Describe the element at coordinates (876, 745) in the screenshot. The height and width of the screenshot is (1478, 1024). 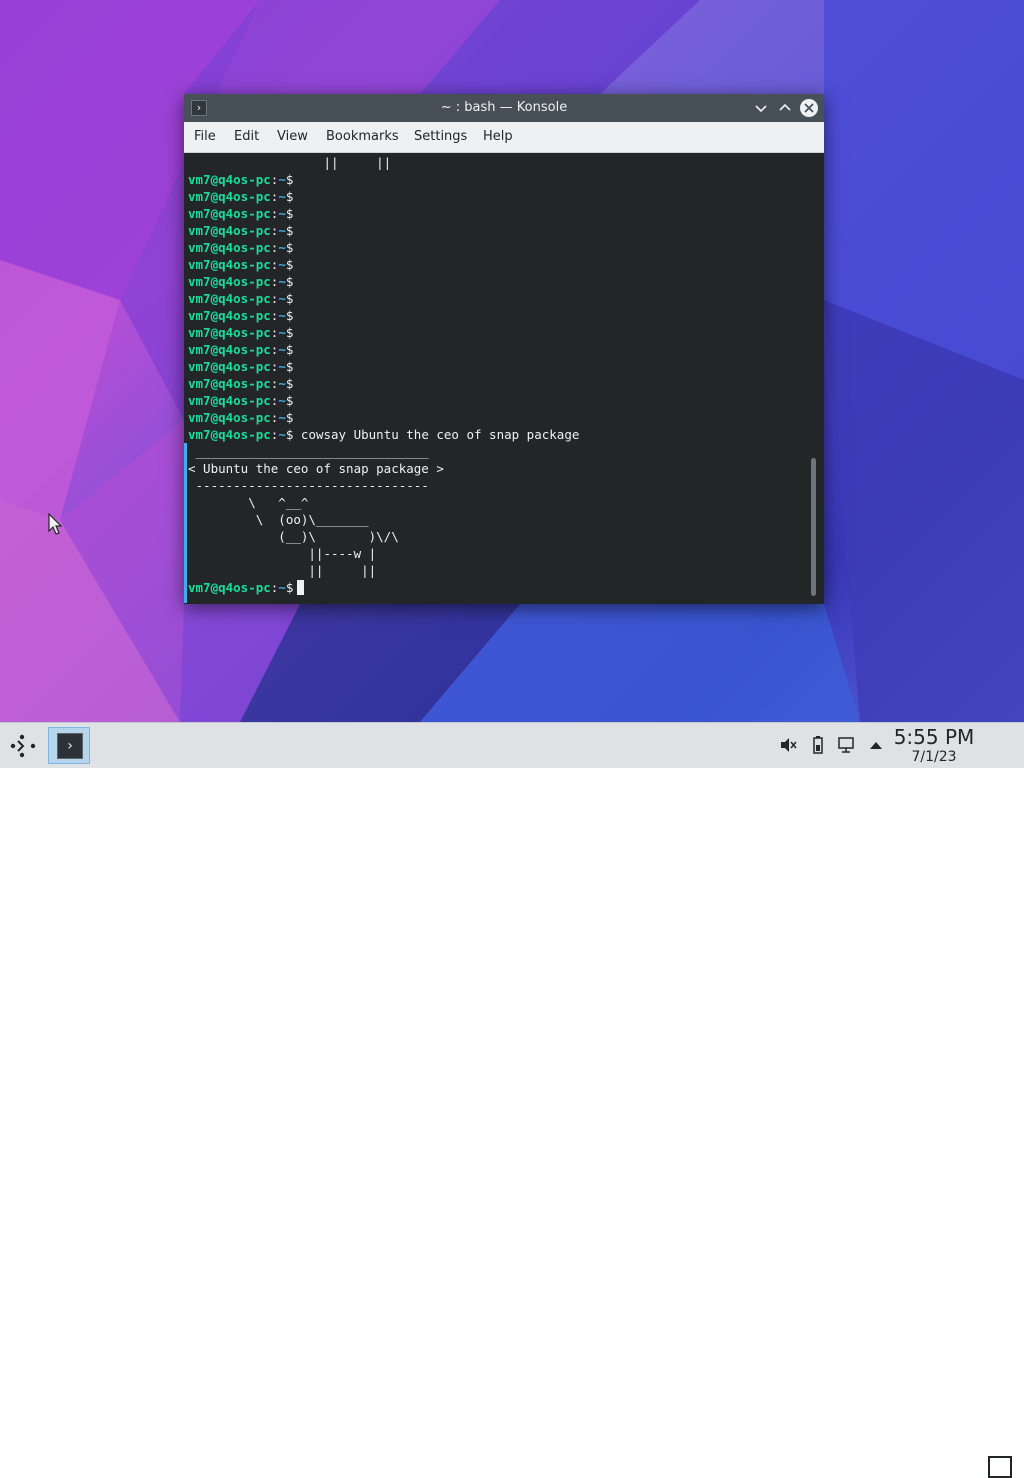
I see `tray-expand-icon` at that location.